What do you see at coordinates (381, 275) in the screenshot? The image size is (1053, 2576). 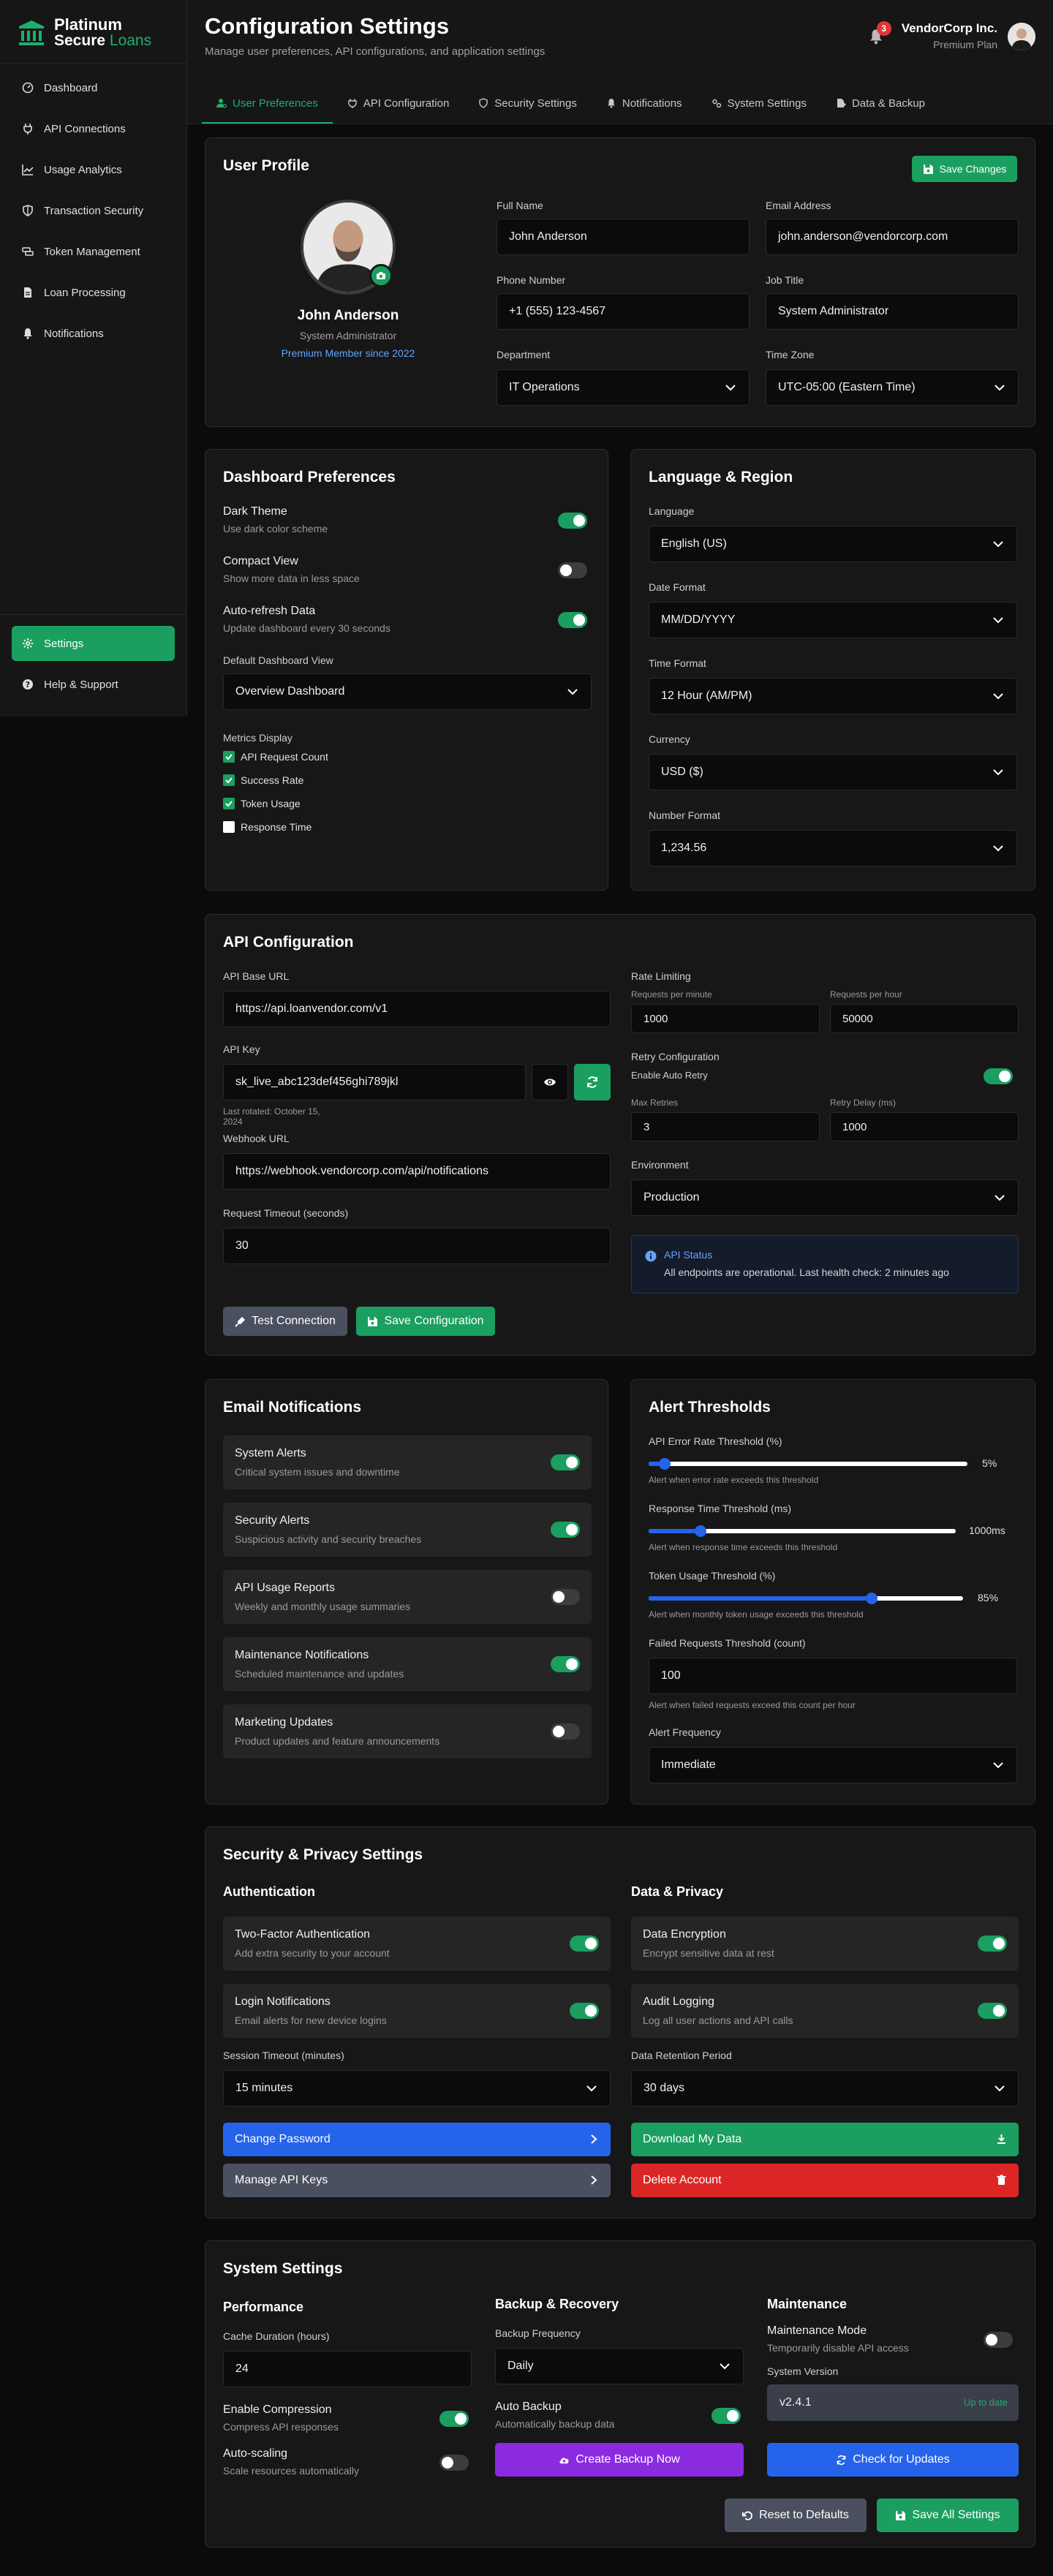 I see `change-photo-button` at bounding box center [381, 275].